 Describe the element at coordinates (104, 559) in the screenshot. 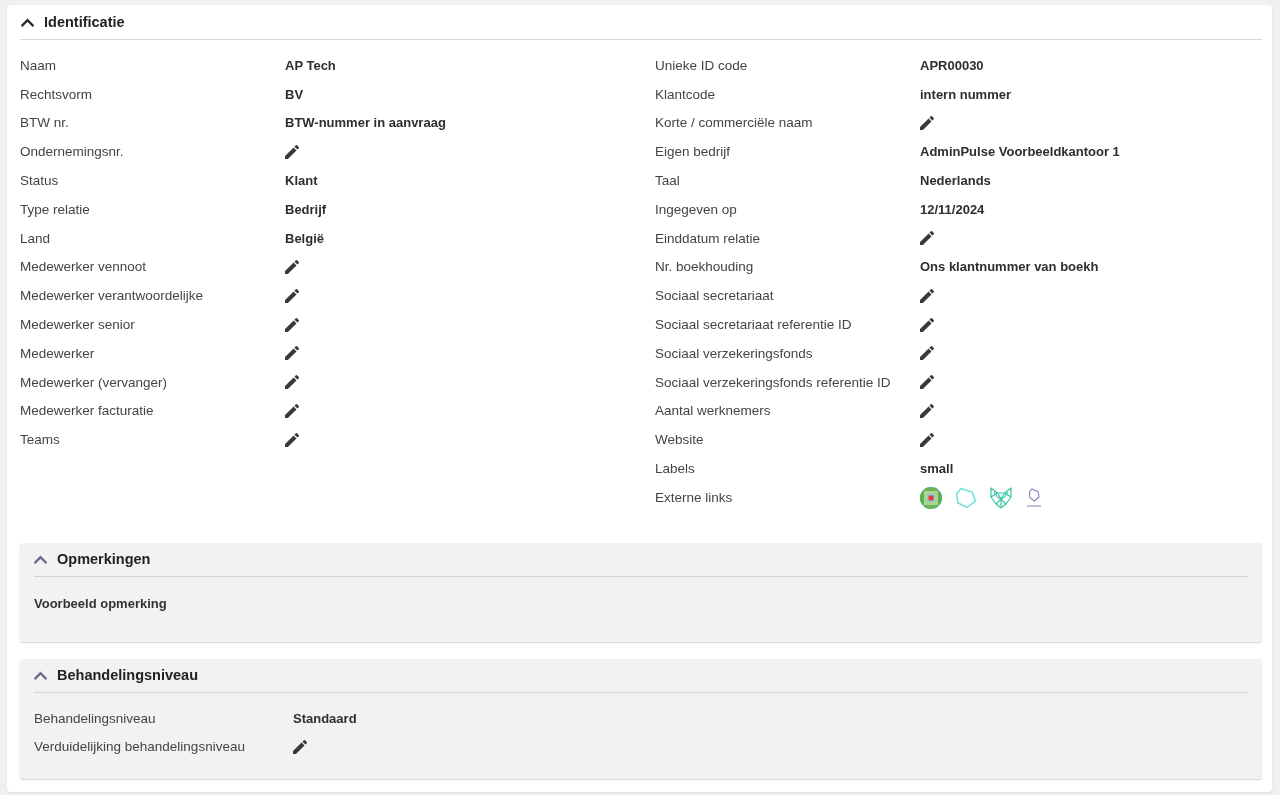

I see `section-title: Opmerkingen` at that location.